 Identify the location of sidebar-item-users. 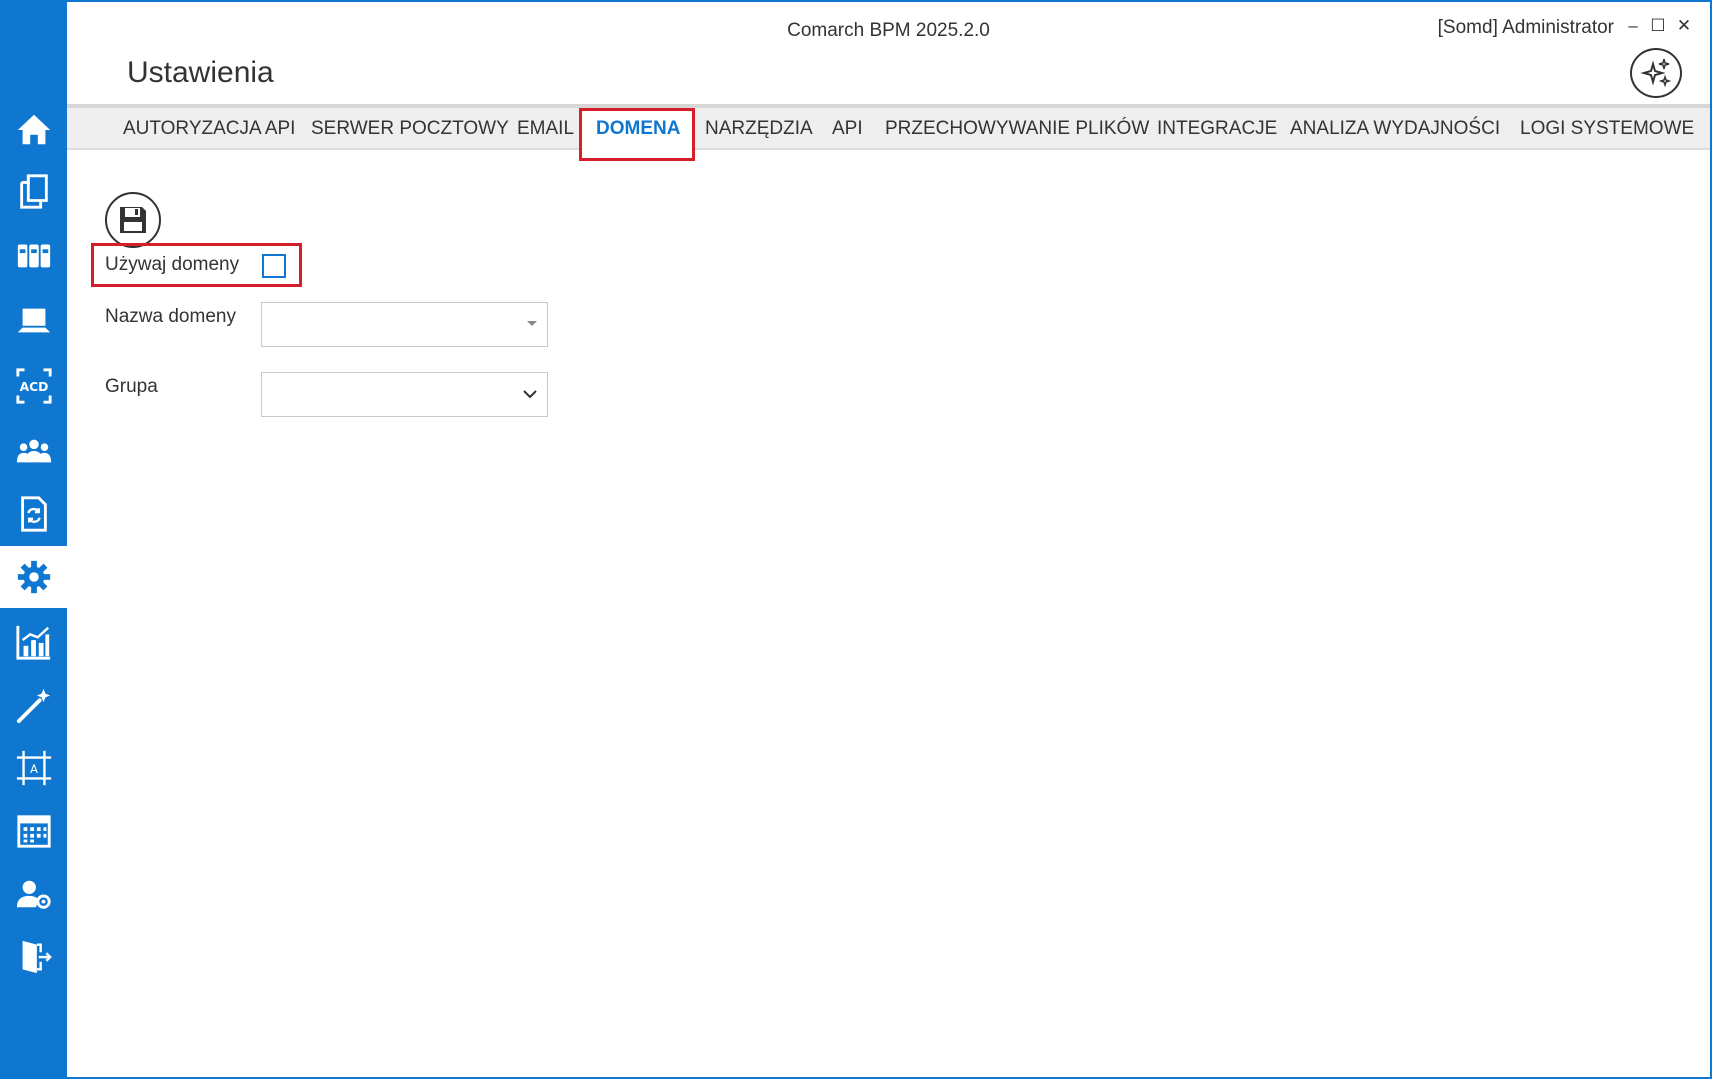
(33, 451).